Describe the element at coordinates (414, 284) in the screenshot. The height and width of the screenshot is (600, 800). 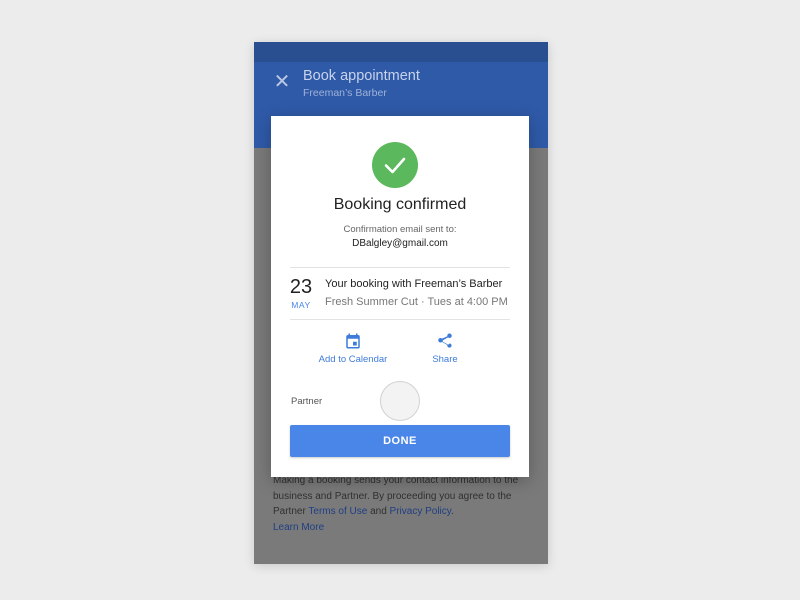
I see `booking-title: Your booking with Freeman’s Barber` at that location.